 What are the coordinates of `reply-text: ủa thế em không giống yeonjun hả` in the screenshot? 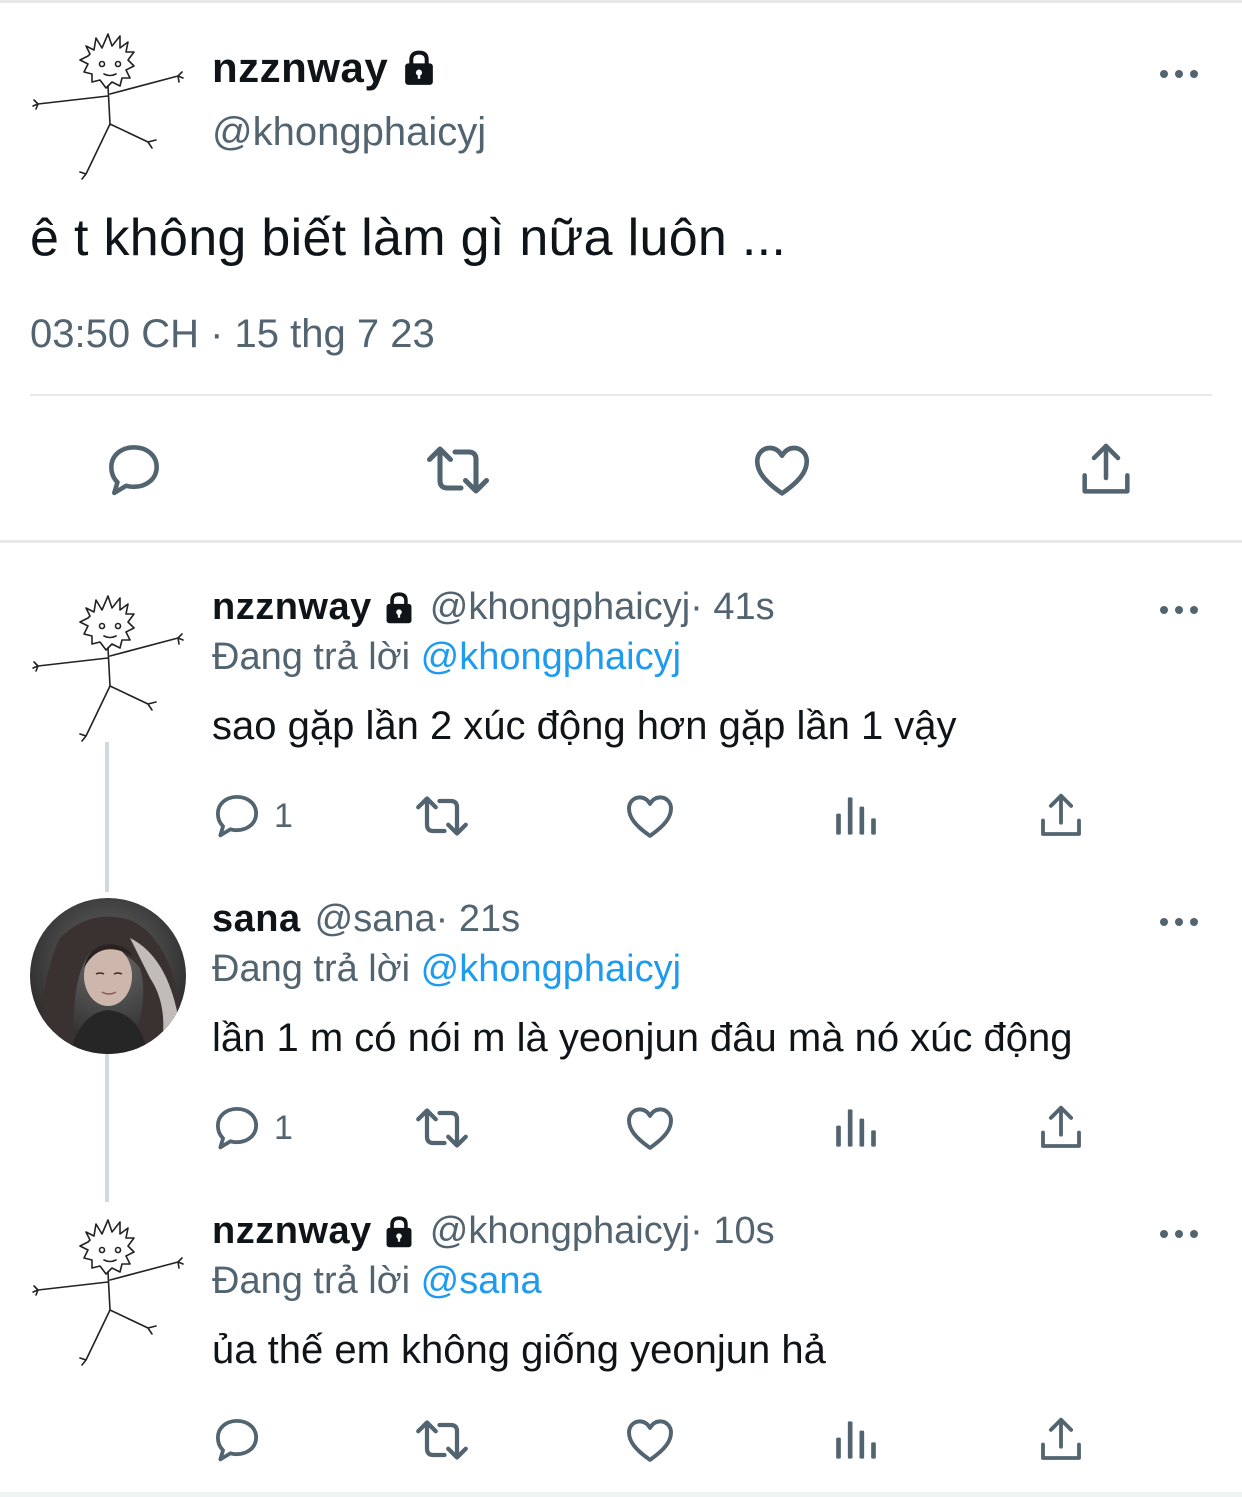 It's located at (519, 1350).